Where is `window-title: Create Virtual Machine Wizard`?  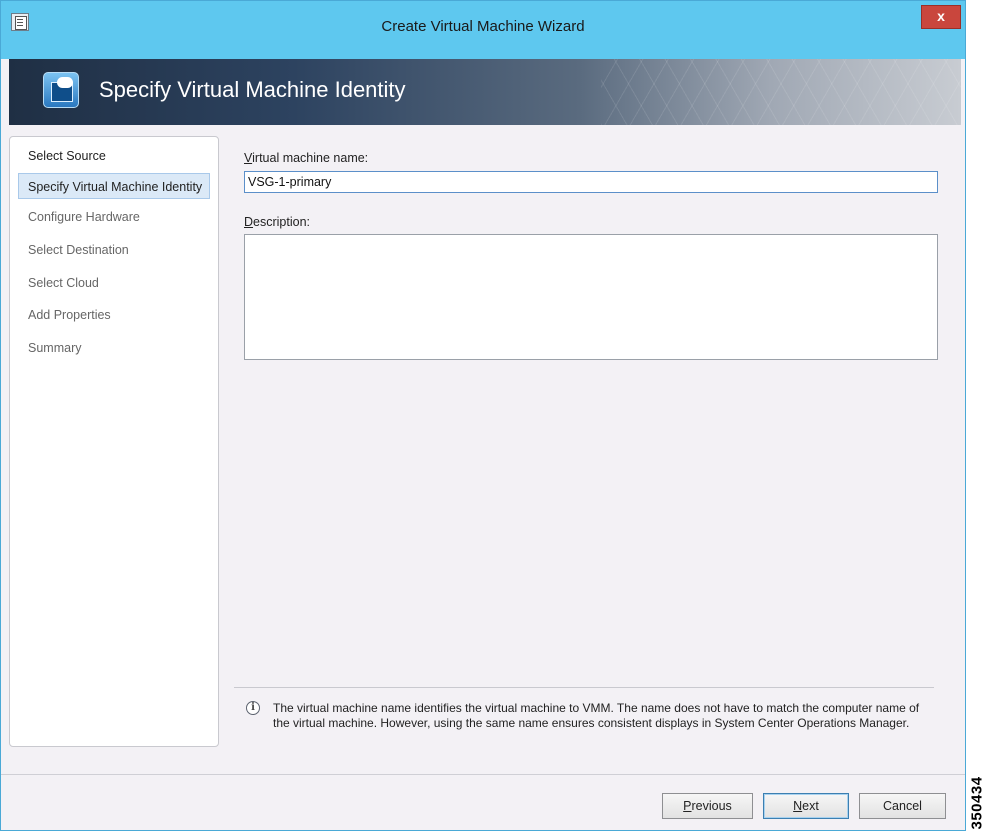
window-title: Create Virtual Machine Wizard is located at coordinates (483, 26).